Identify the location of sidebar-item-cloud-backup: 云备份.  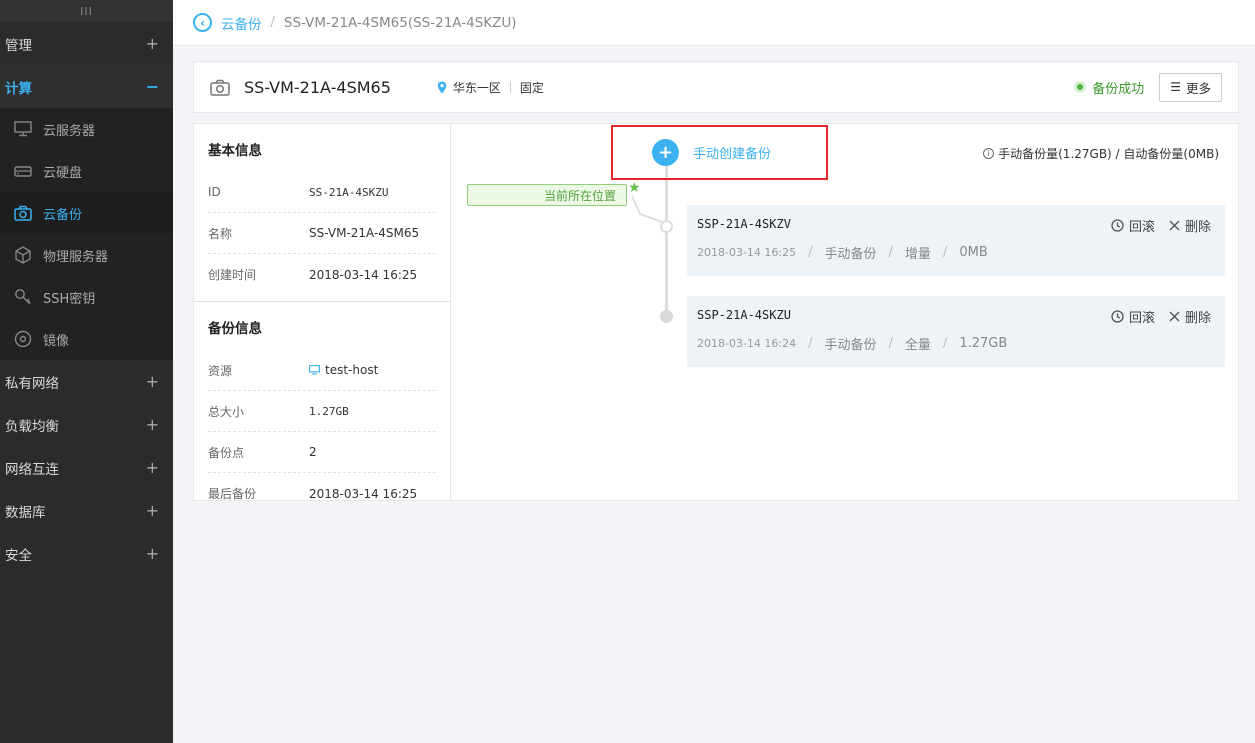
(86, 213).